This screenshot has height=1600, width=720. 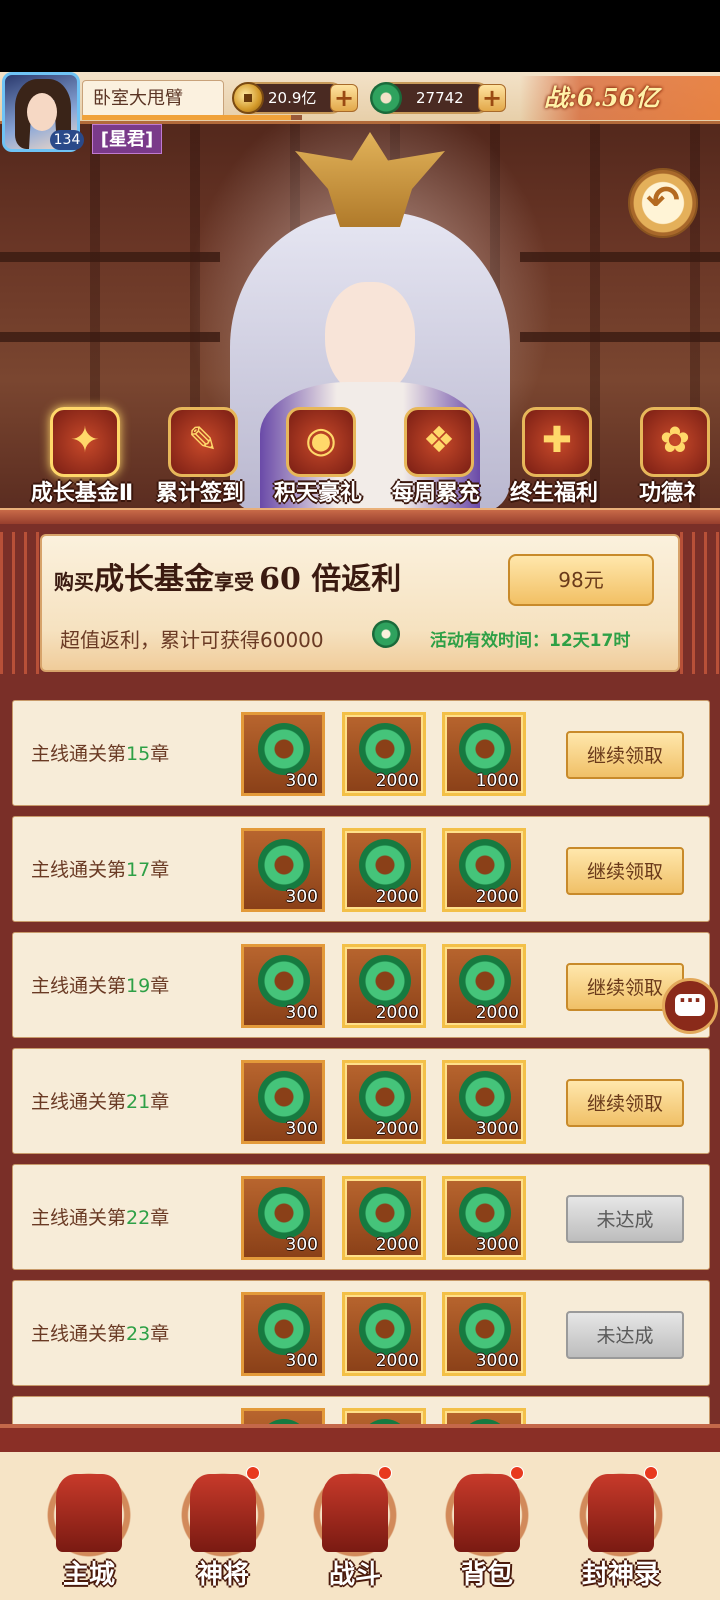 What do you see at coordinates (301, 1245) in the screenshot?
I see `reward-count: 300` at bounding box center [301, 1245].